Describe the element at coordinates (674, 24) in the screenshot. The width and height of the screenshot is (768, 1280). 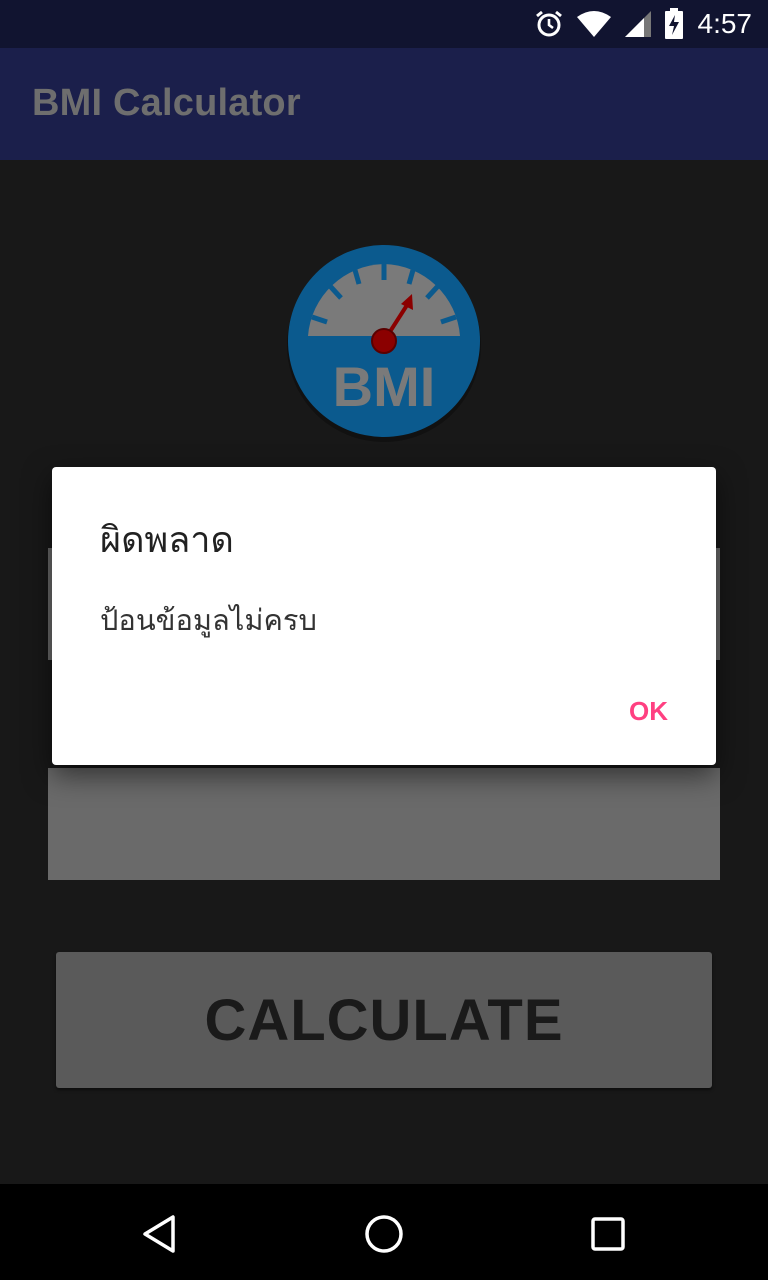
I see `battery-charging-icon` at that location.